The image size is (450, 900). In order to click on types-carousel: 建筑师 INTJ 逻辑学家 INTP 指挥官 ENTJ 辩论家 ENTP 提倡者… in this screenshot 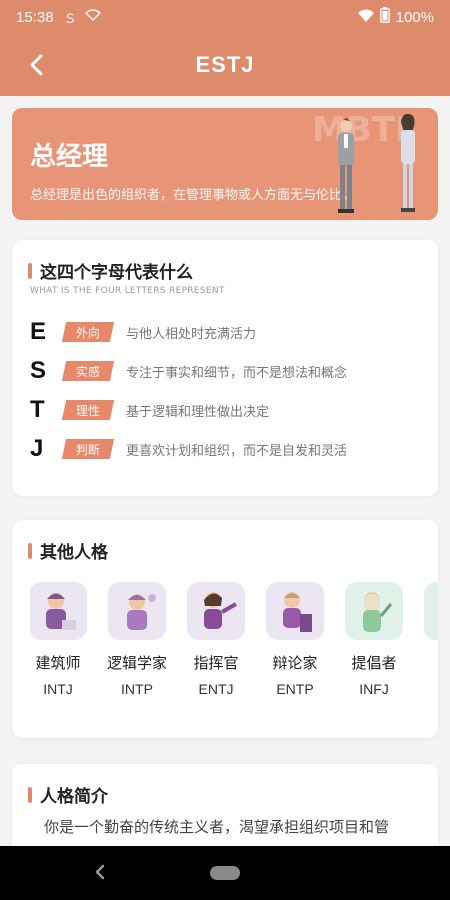, I will do `click(234, 647)`.